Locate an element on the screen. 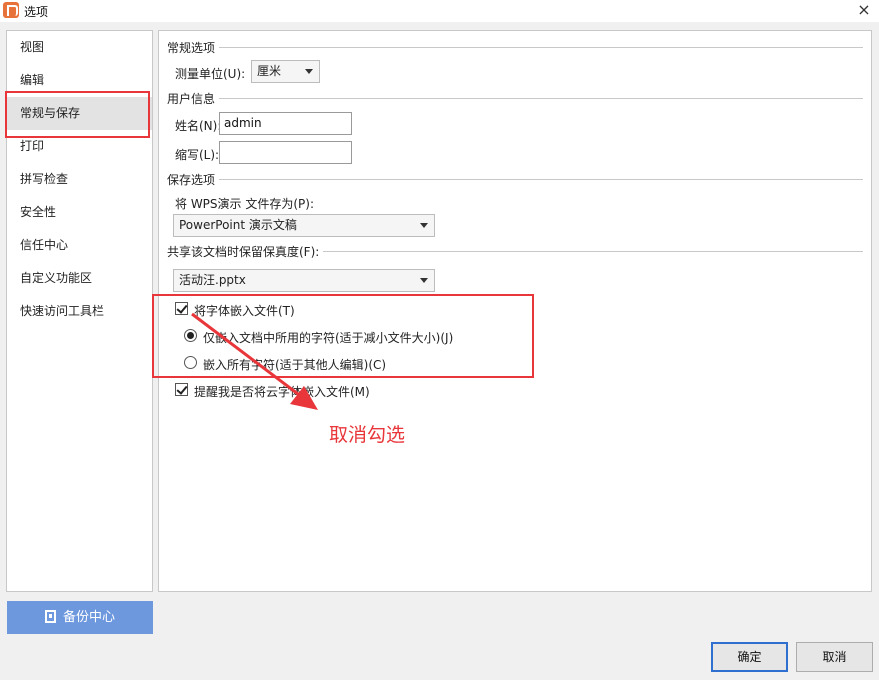 The image size is (879, 680). section-share-title: 共享该文档时保留保真度(F): is located at coordinates (243, 251).